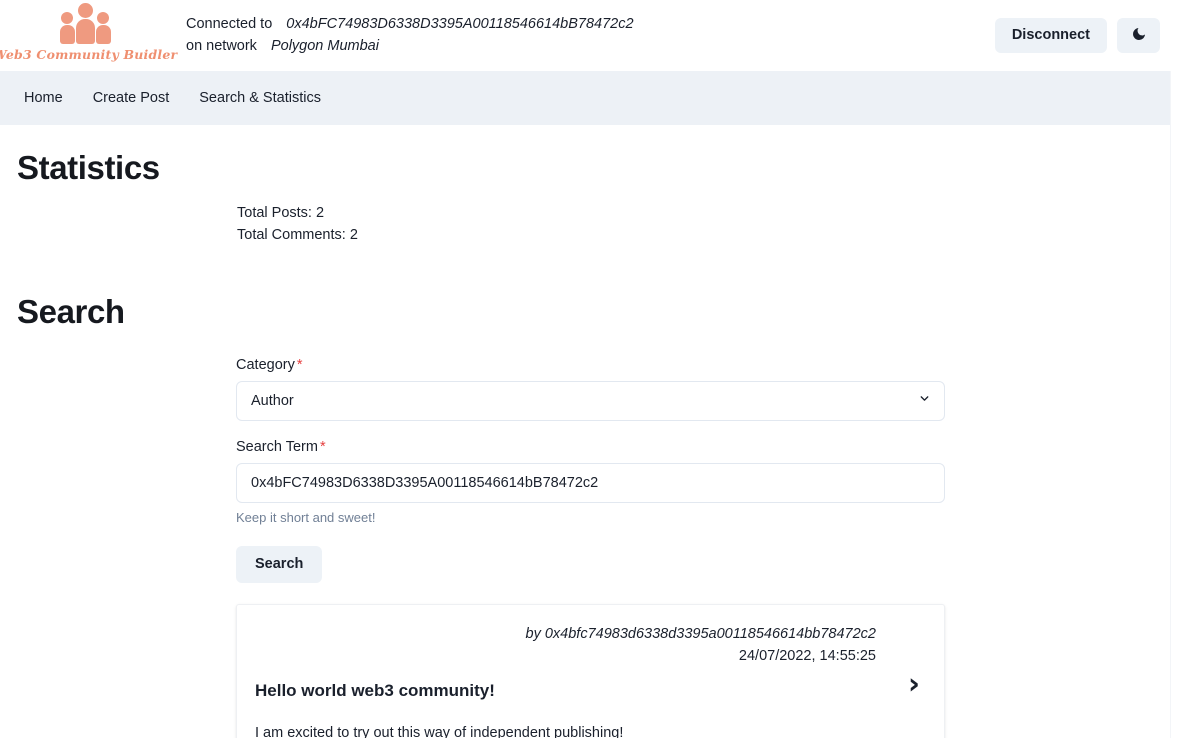 This screenshot has width=1178, height=738. What do you see at coordinates (277, 447) in the screenshot?
I see `search-term-label-text: Search Term` at bounding box center [277, 447].